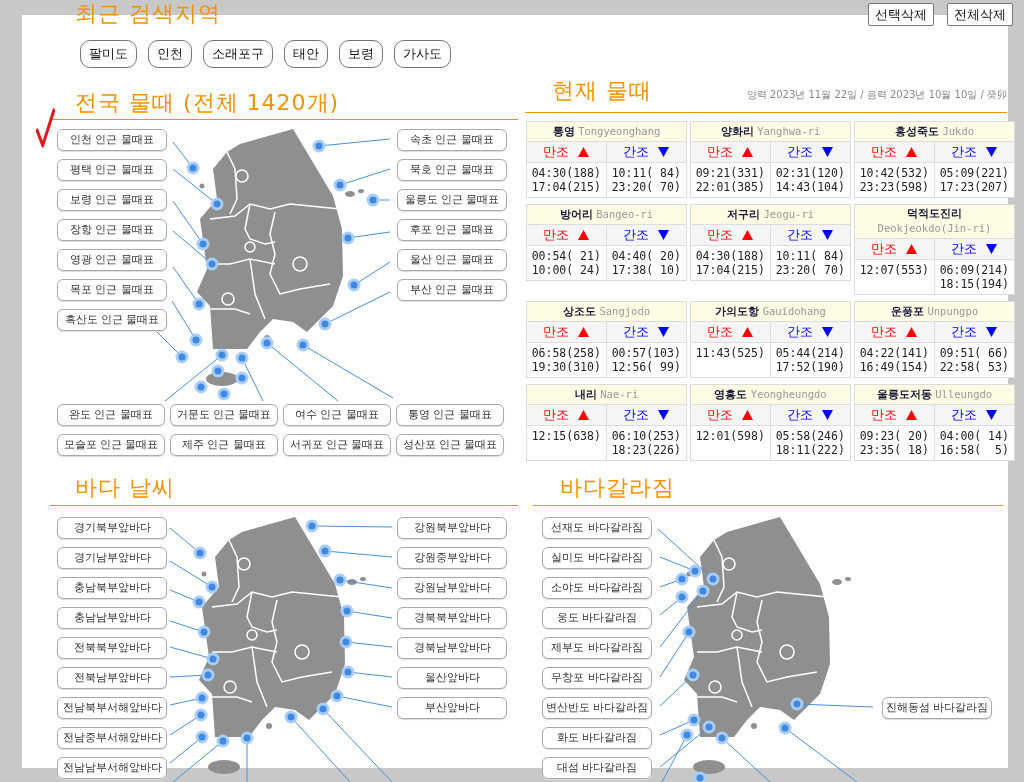  What do you see at coordinates (112, 558) in the screenshot?
I see `map-label-button: 경기남부앞바다` at bounding box center [112, 558].